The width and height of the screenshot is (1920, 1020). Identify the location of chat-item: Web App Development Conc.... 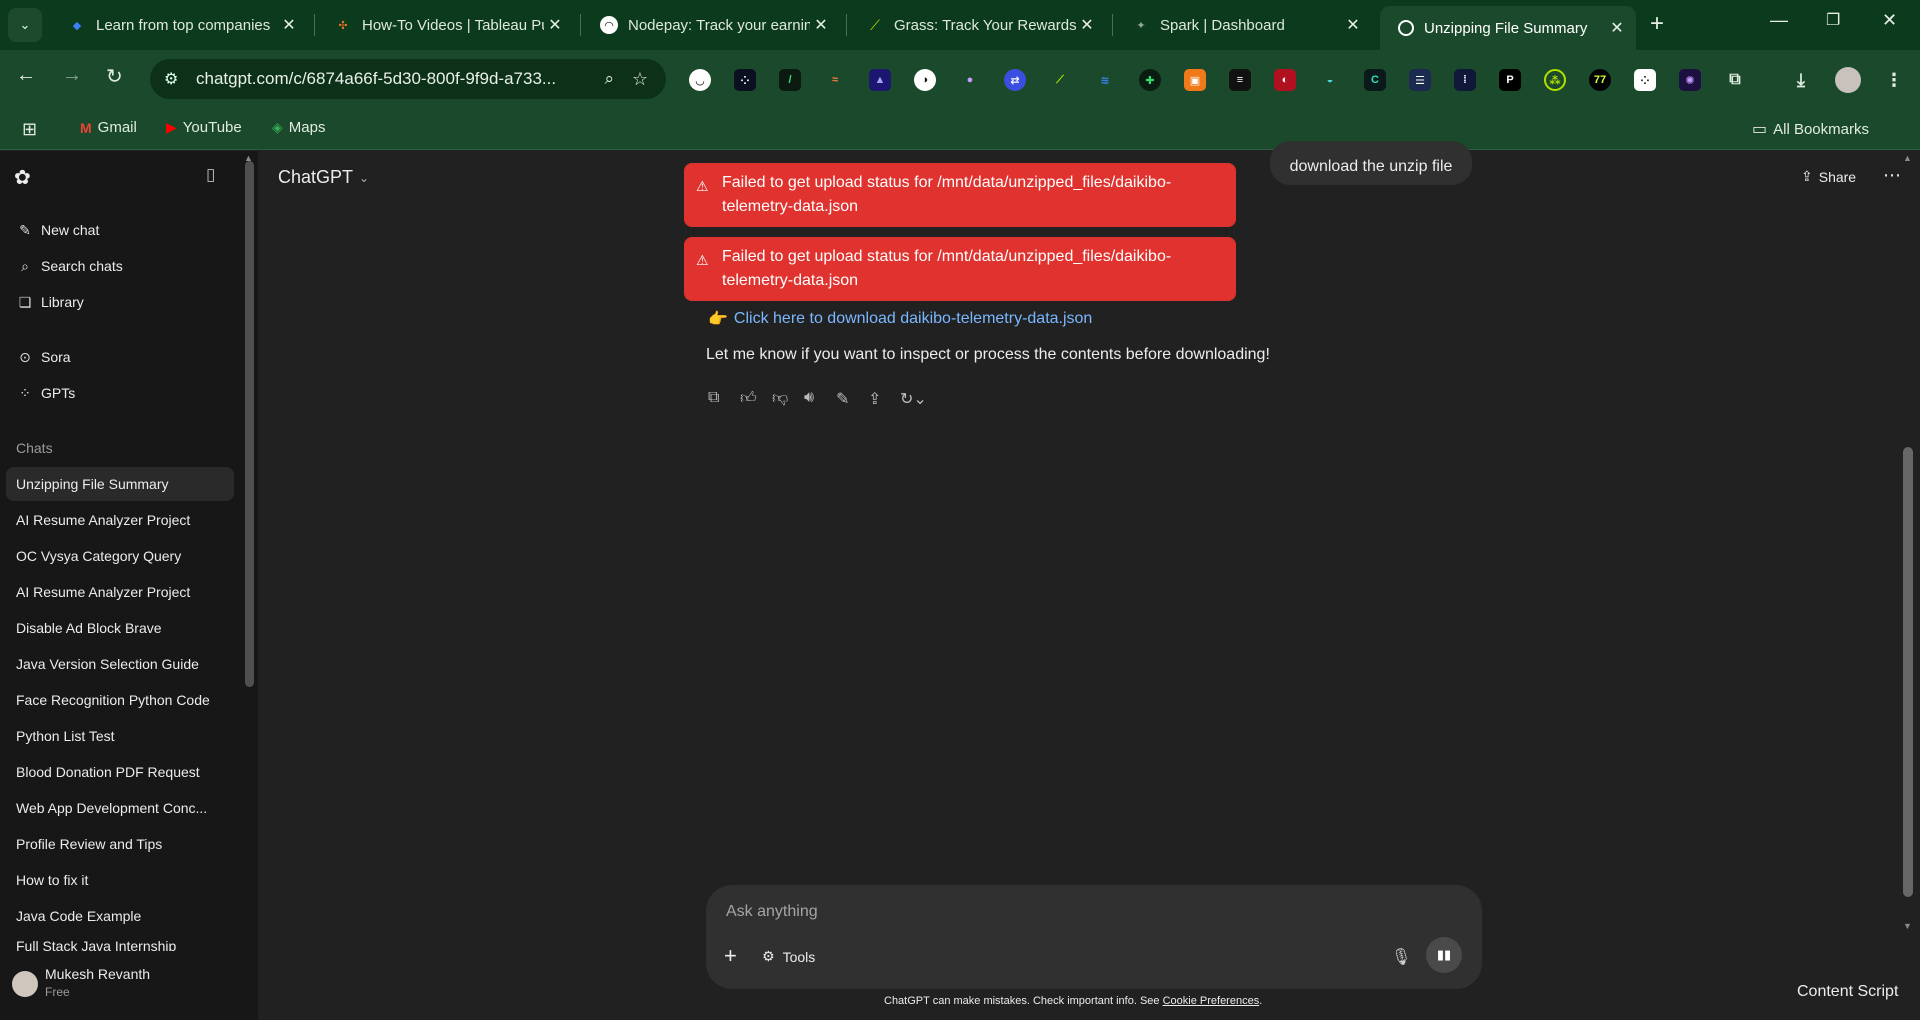
(120, 808).